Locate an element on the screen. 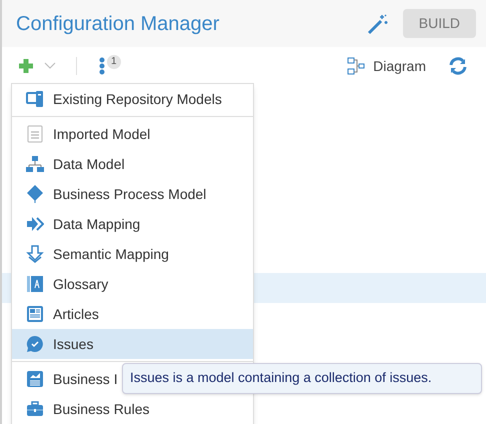 The height and width of the screenshot is (424, 486). count-badge: 1 is located at coordinates (114, 62).